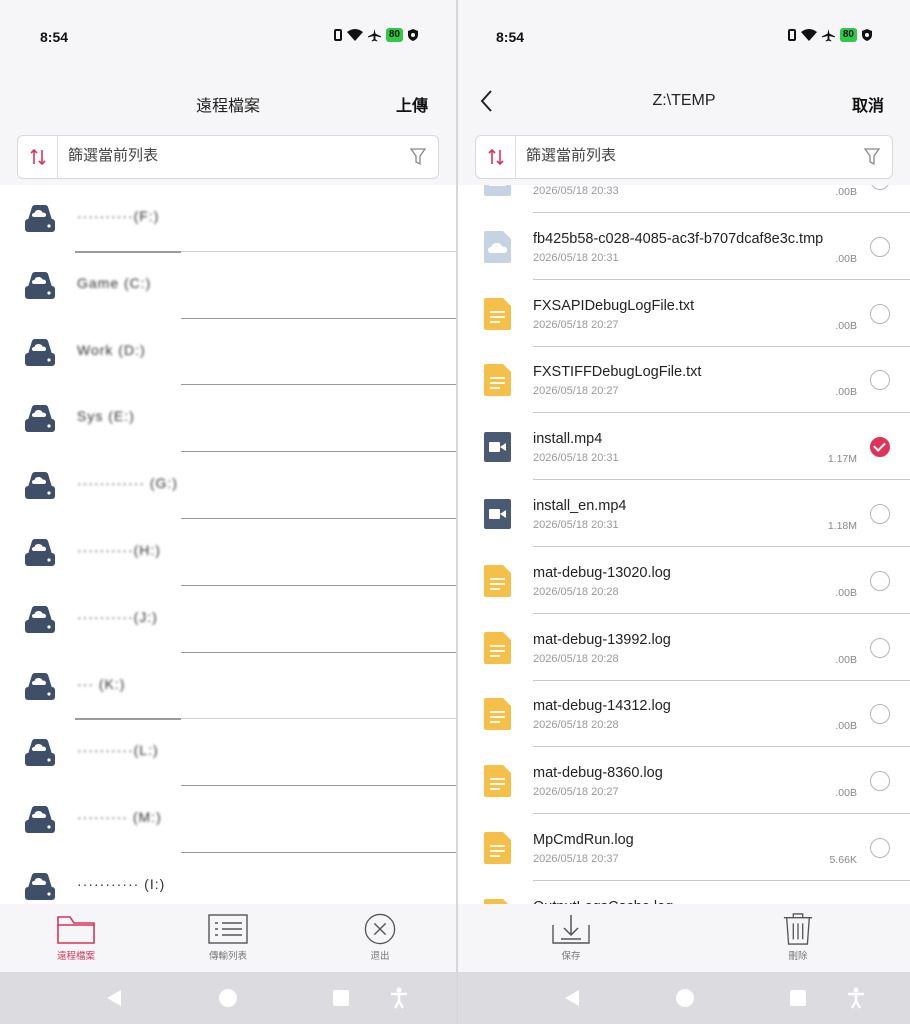  I want to click on tab-remote-files: 遠程檔案, so click(76, 940).